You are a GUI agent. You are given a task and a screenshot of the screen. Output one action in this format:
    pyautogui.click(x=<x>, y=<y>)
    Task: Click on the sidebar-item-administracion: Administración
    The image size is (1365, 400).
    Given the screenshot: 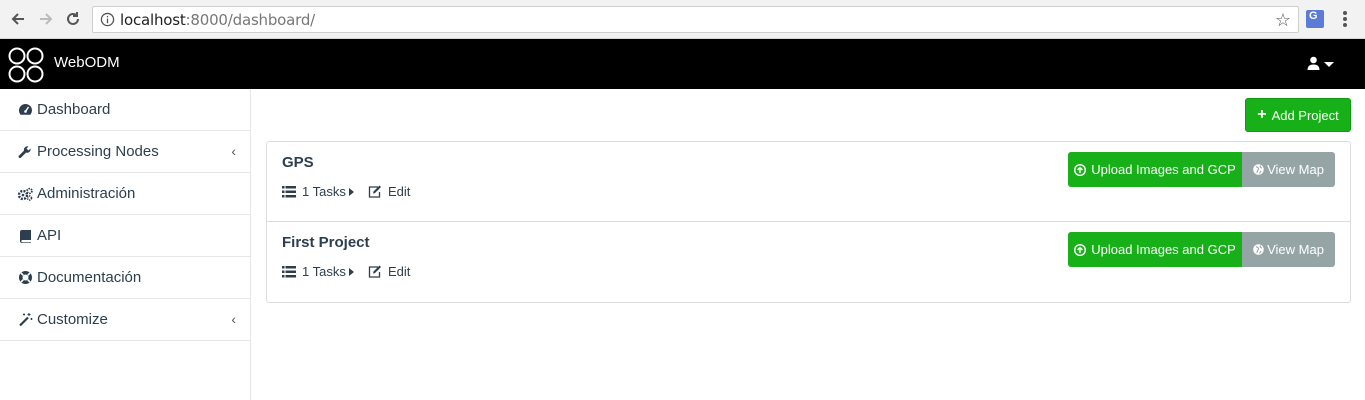 What is the action you would take?
    pyautogui.click(x=125, y=194)
    